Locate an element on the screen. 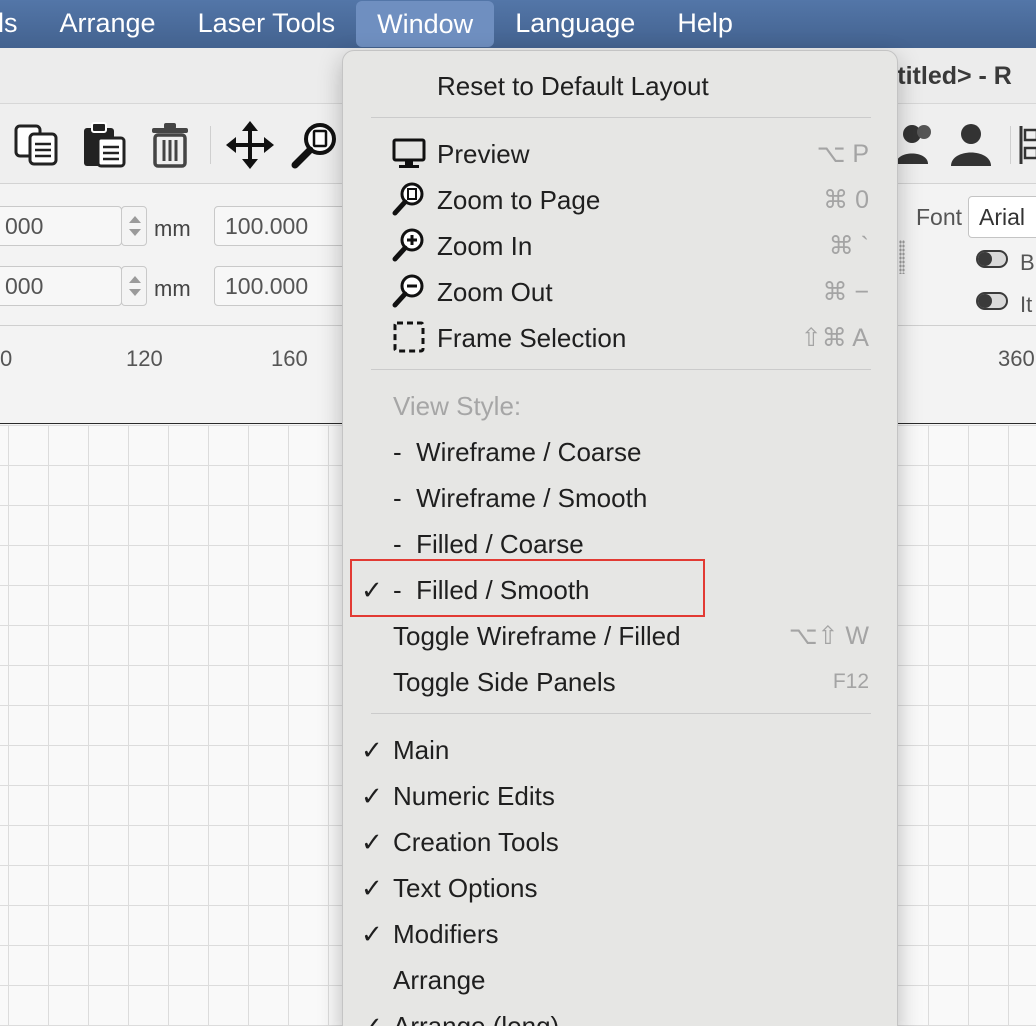 The height and width of the screenshot is (1026, 1036). menu-item-panel-main: ✓ Main is located at coordinates (620, 749).